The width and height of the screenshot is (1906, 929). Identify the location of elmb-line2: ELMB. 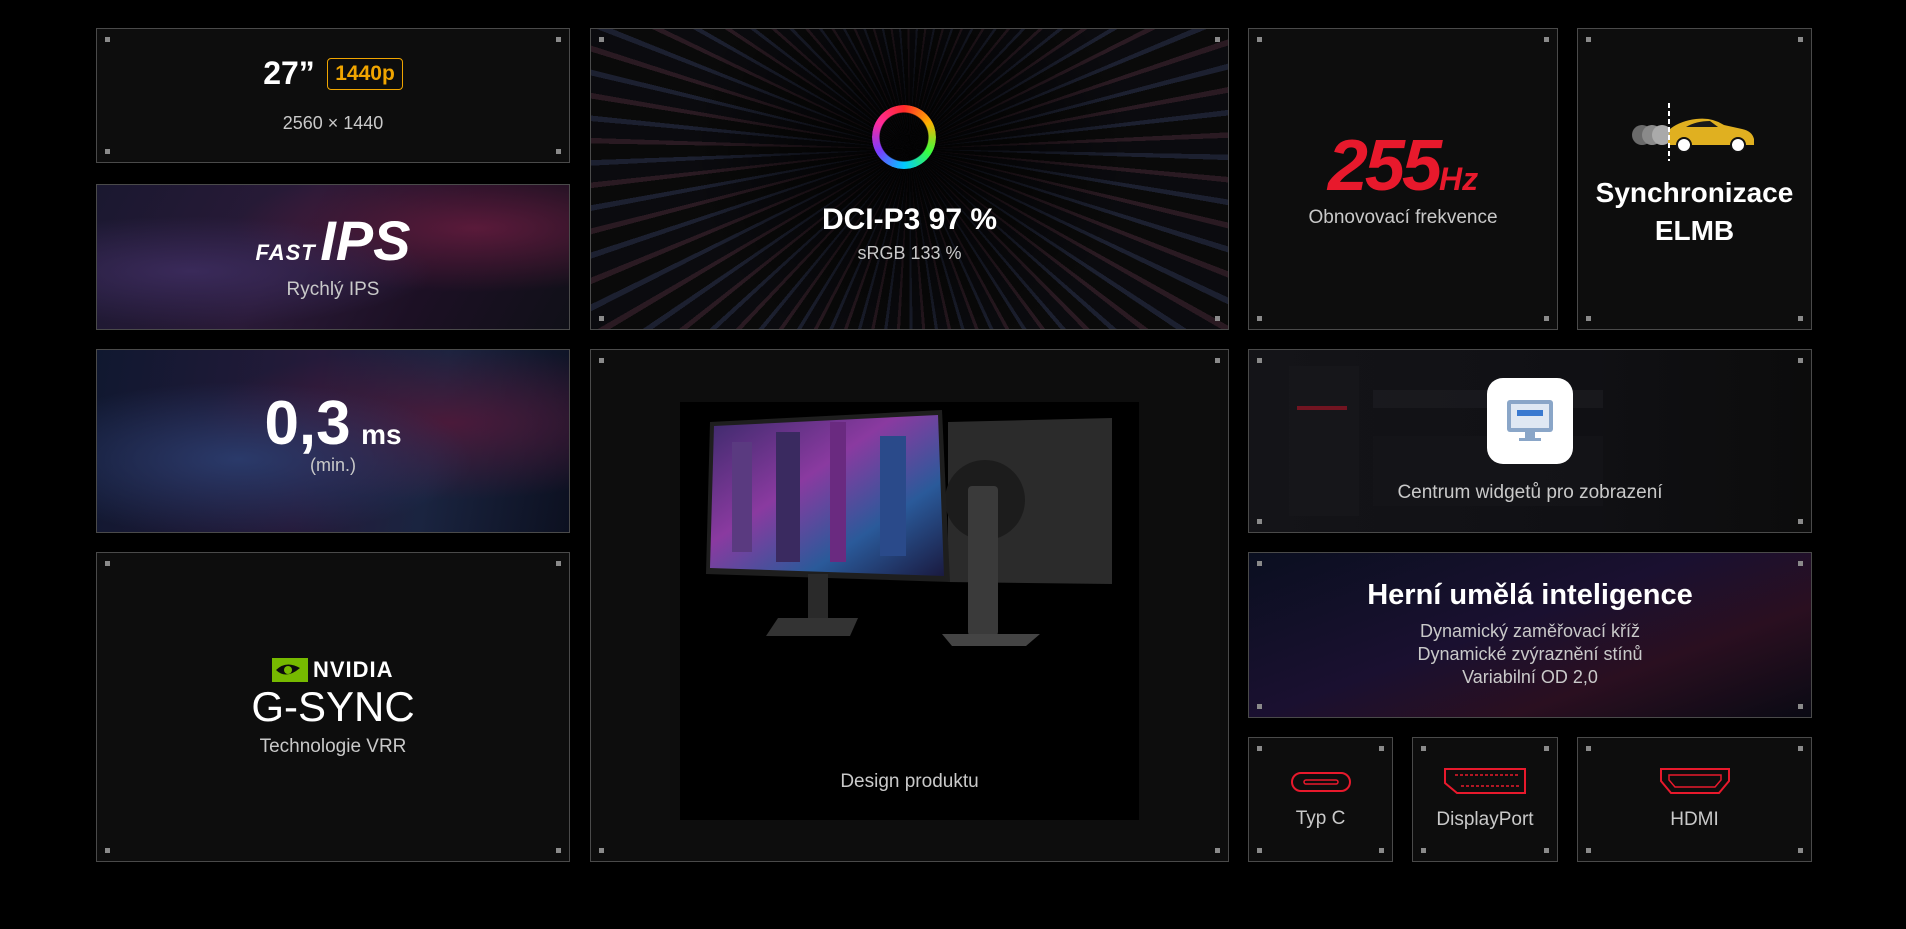
(1694, 230).